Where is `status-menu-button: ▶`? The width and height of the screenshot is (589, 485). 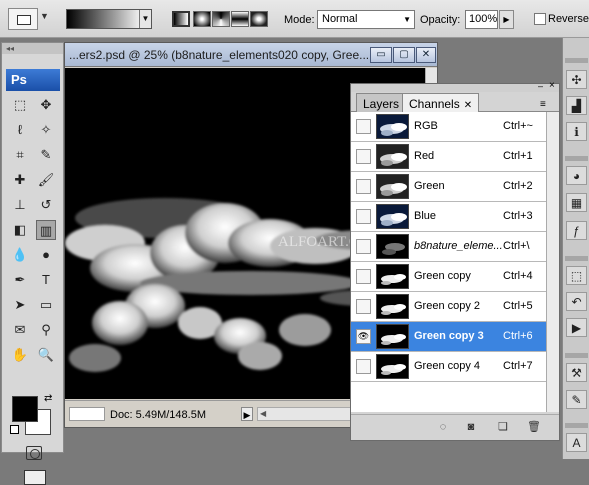 status-menu-button: ▶ is located at coordinates (247, 414).